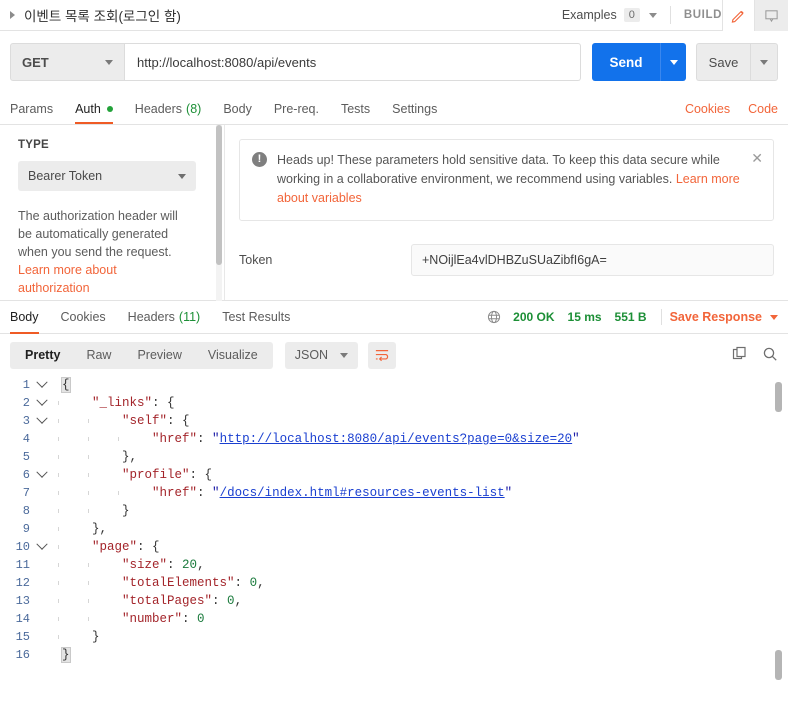  Describe the element at coordinates (67, 62) in the screenshot. I see `http-method-select: GET` at that location.